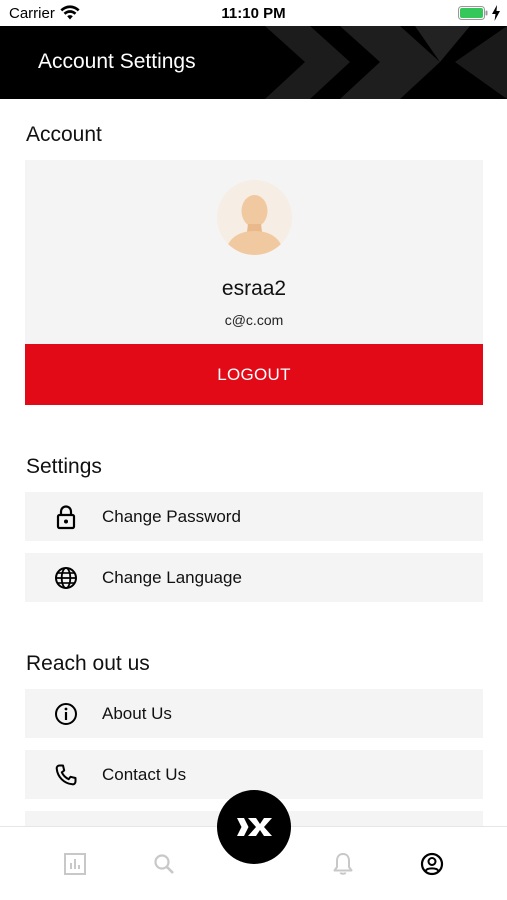 The height and width of the screenshot is (900, 507). What do you see at coordinates (254, 225) in the screenshot?
I see `default-user-avatar-icon` at bounding box center [254, 225].